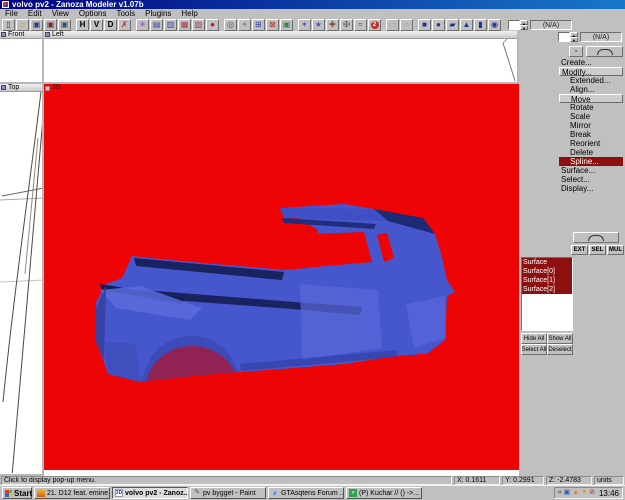 This screenshot has width=625, height=500. I want to click on surface-list: Surface Surface[0] Surface[1] Surface[2], so click(547, 294).